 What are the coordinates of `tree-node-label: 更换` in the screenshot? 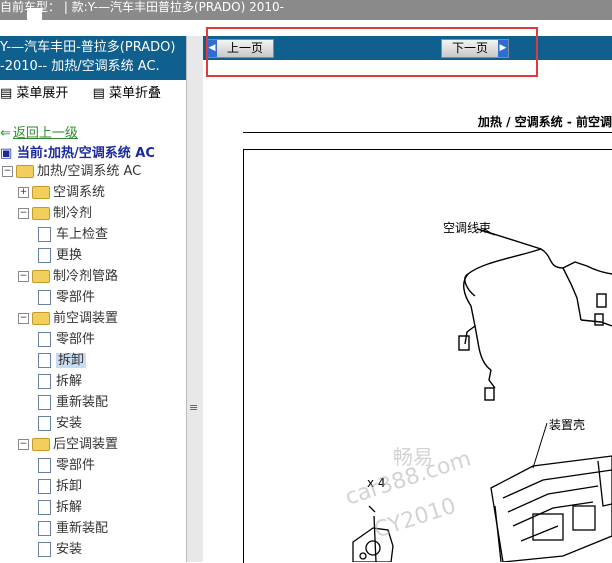 It's located at (69, 255).